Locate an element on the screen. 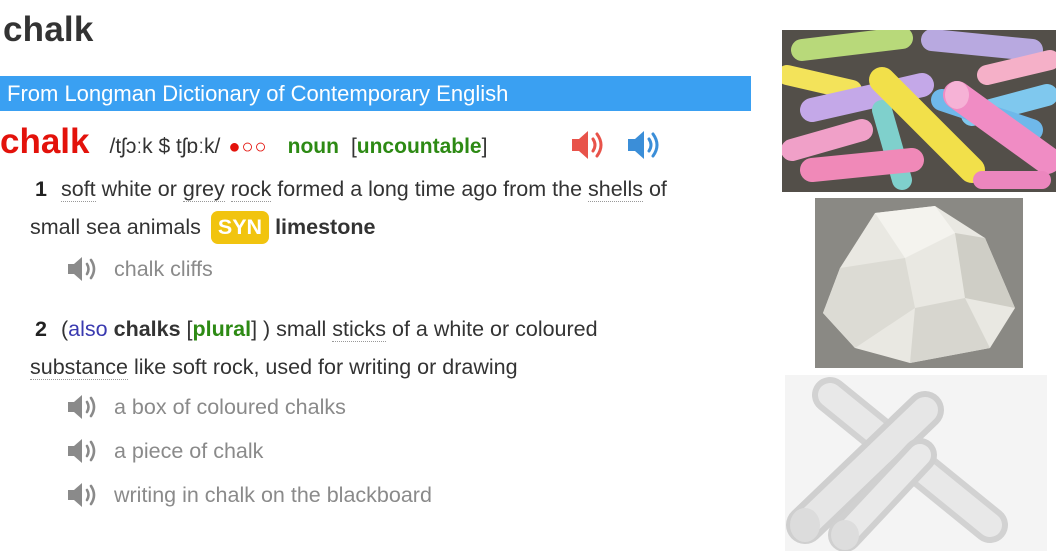  example-sentence: a box of coloured chalks is located at coordinates (206, 407).